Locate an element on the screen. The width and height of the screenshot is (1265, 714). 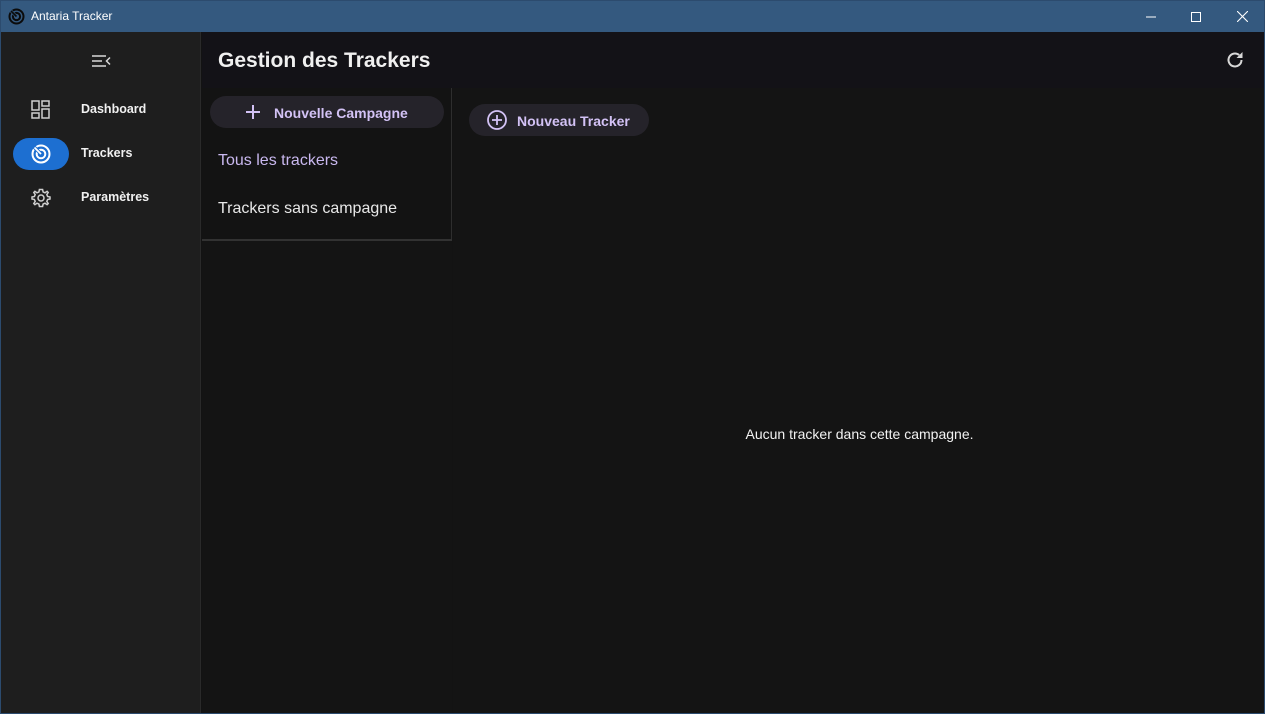
new-campaign-button: Nouvelle Campagne is located at coordinates (327, 112).